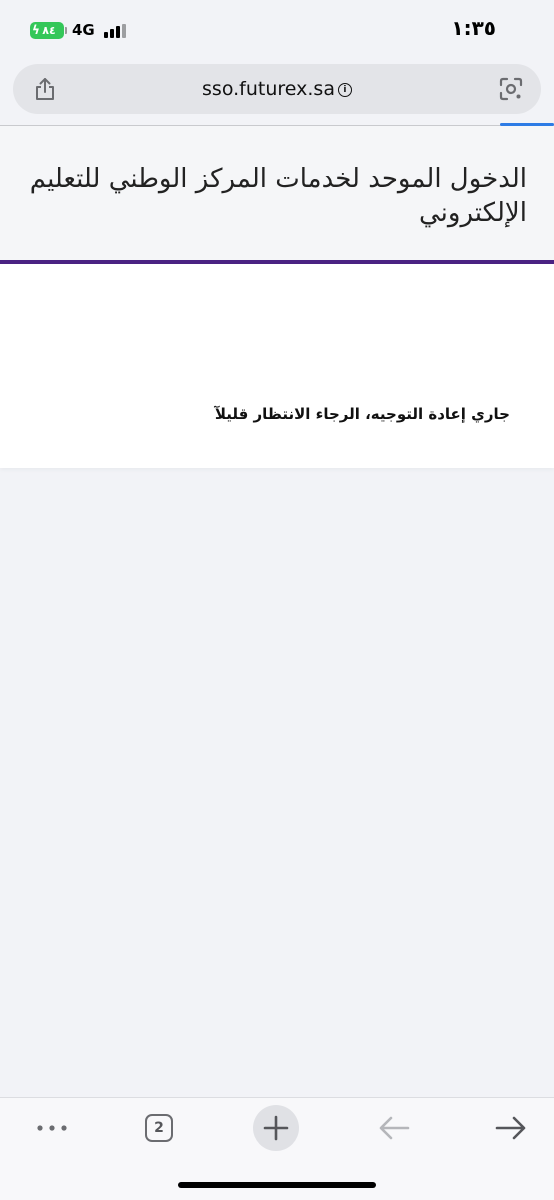 The width and height of the screenshot is (554, 1200). I want to click on plus-icon, so click(276, 1128).